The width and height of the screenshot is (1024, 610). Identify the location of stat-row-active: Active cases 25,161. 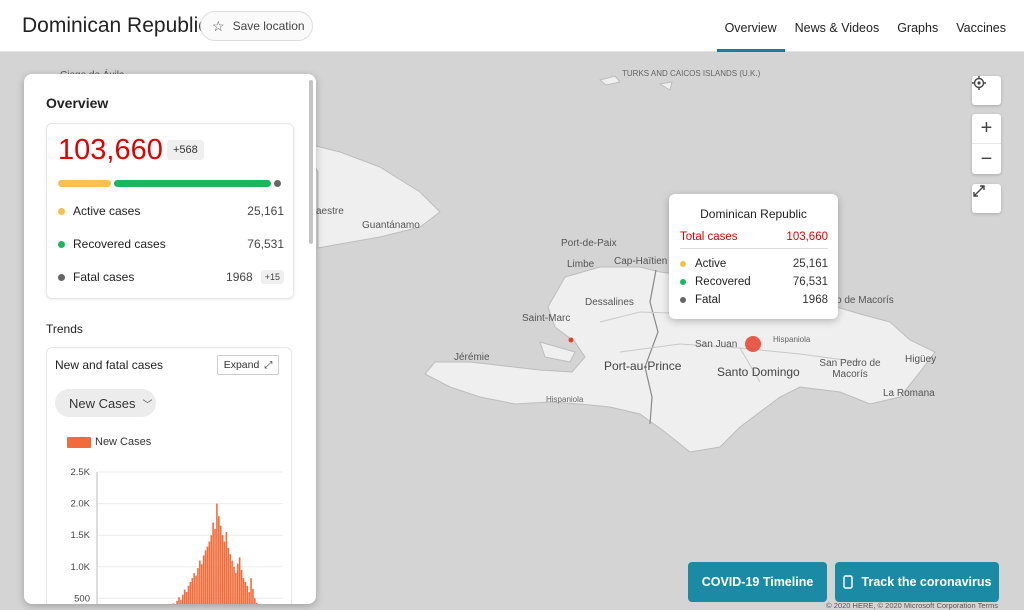
(171, 211).